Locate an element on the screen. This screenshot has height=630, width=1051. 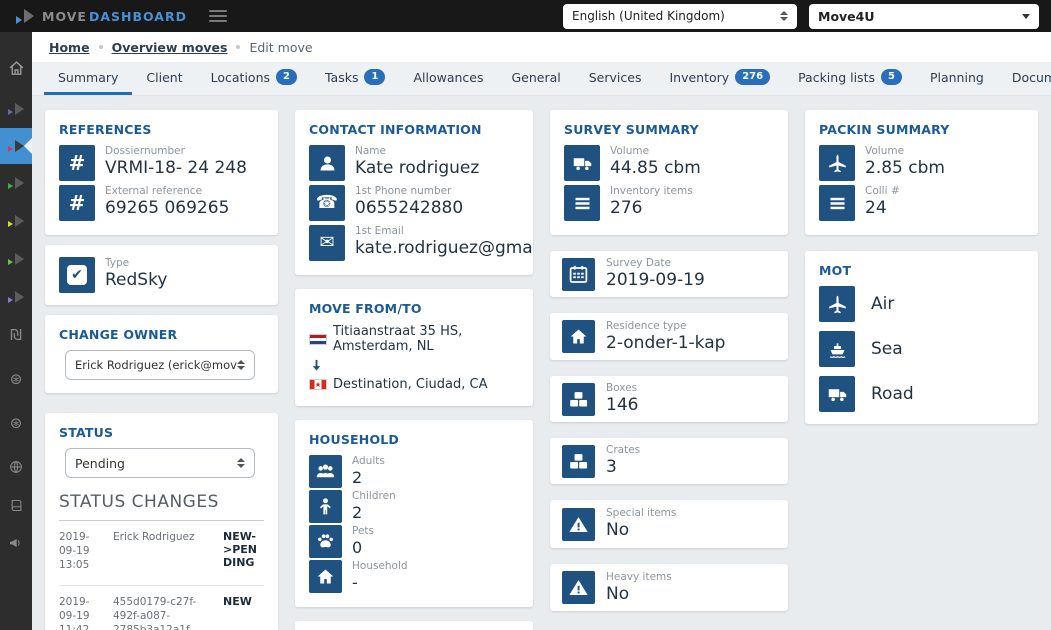
book-icon is located at coordinates (16, 505).